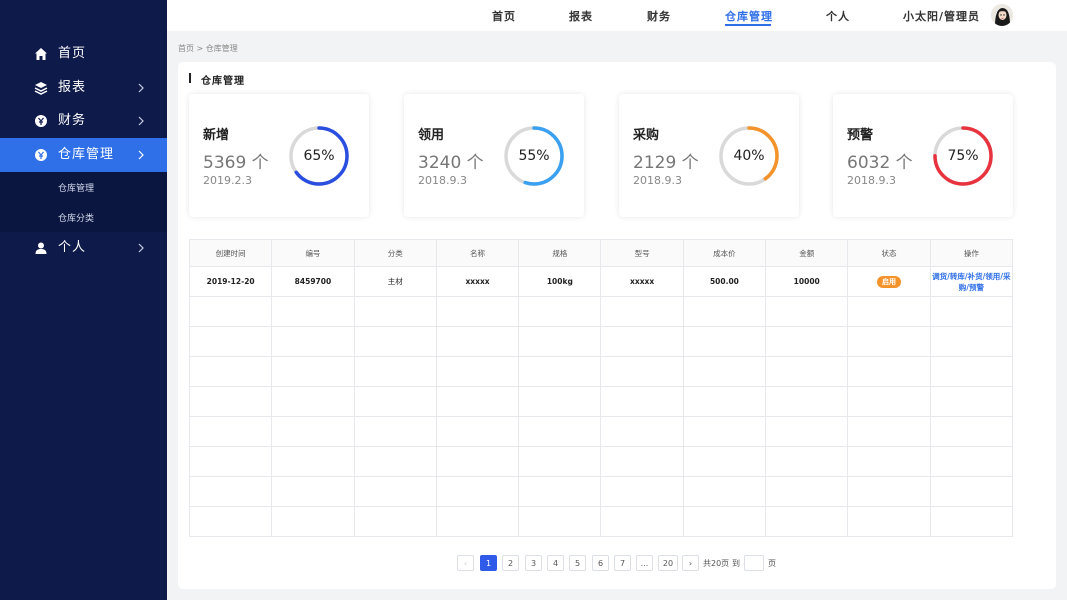  I want to click on table-cell: 2019-12-20, so click(230, 281).